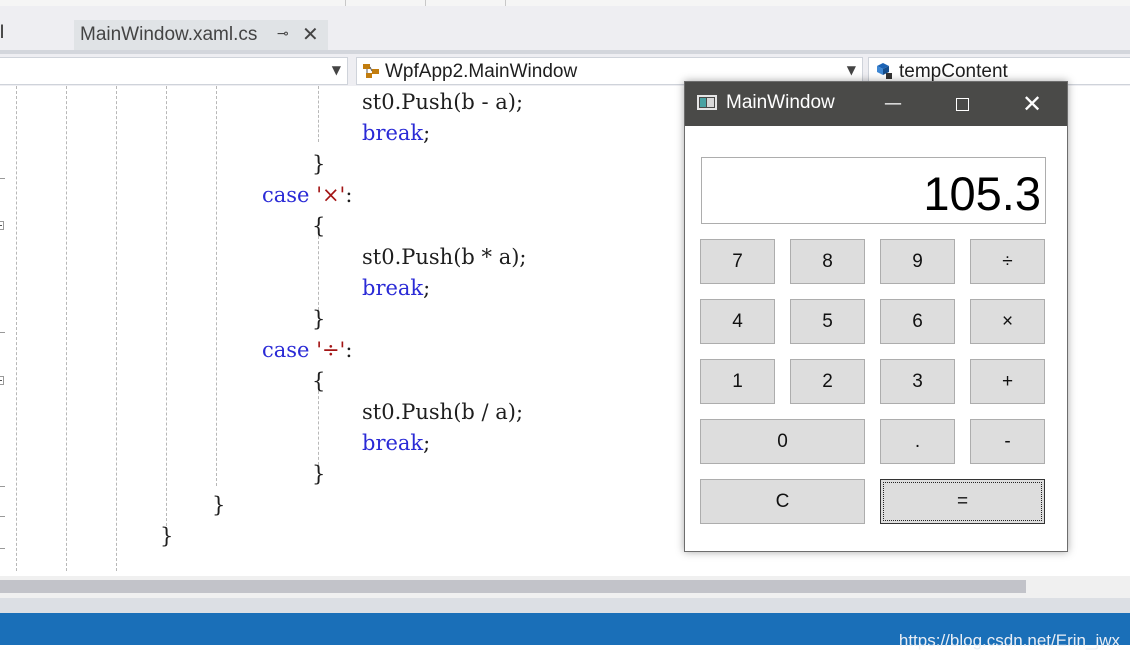  I want to click on window-title: MainWindow, so click(780, 102).